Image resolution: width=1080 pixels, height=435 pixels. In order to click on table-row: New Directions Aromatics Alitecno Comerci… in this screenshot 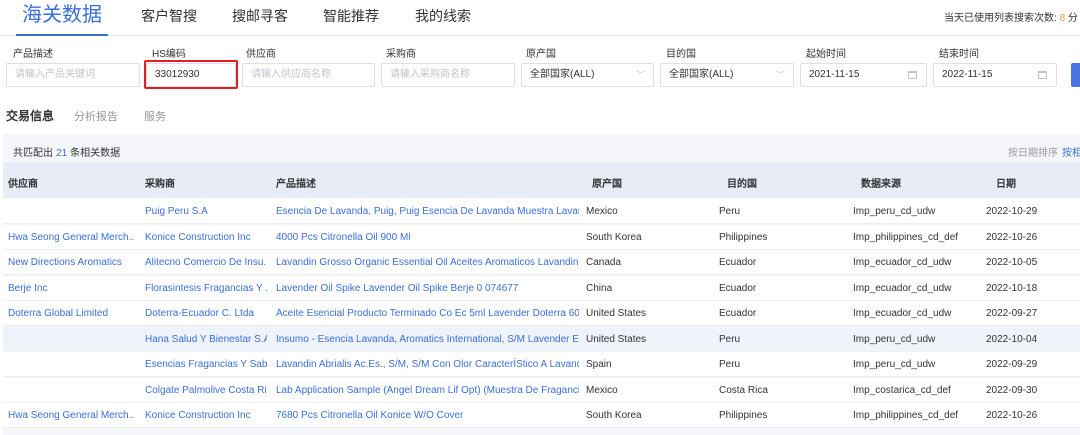, I will do `click(541, 262)`.